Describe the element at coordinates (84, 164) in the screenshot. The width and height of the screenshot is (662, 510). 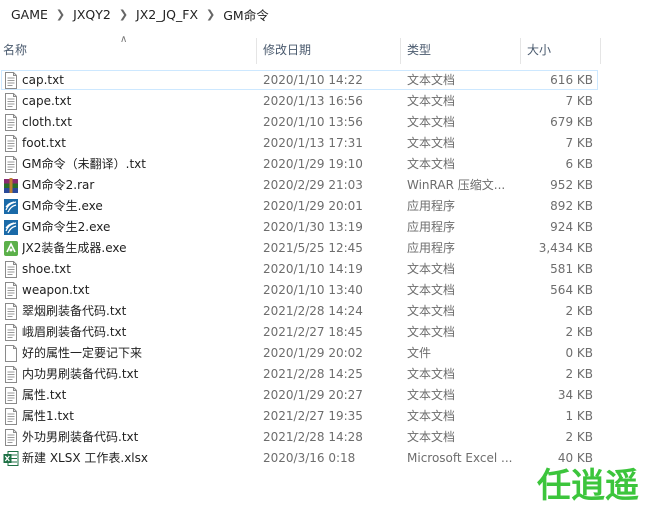
I see `file-name: GM命令（未翻译）.txt` at that location.